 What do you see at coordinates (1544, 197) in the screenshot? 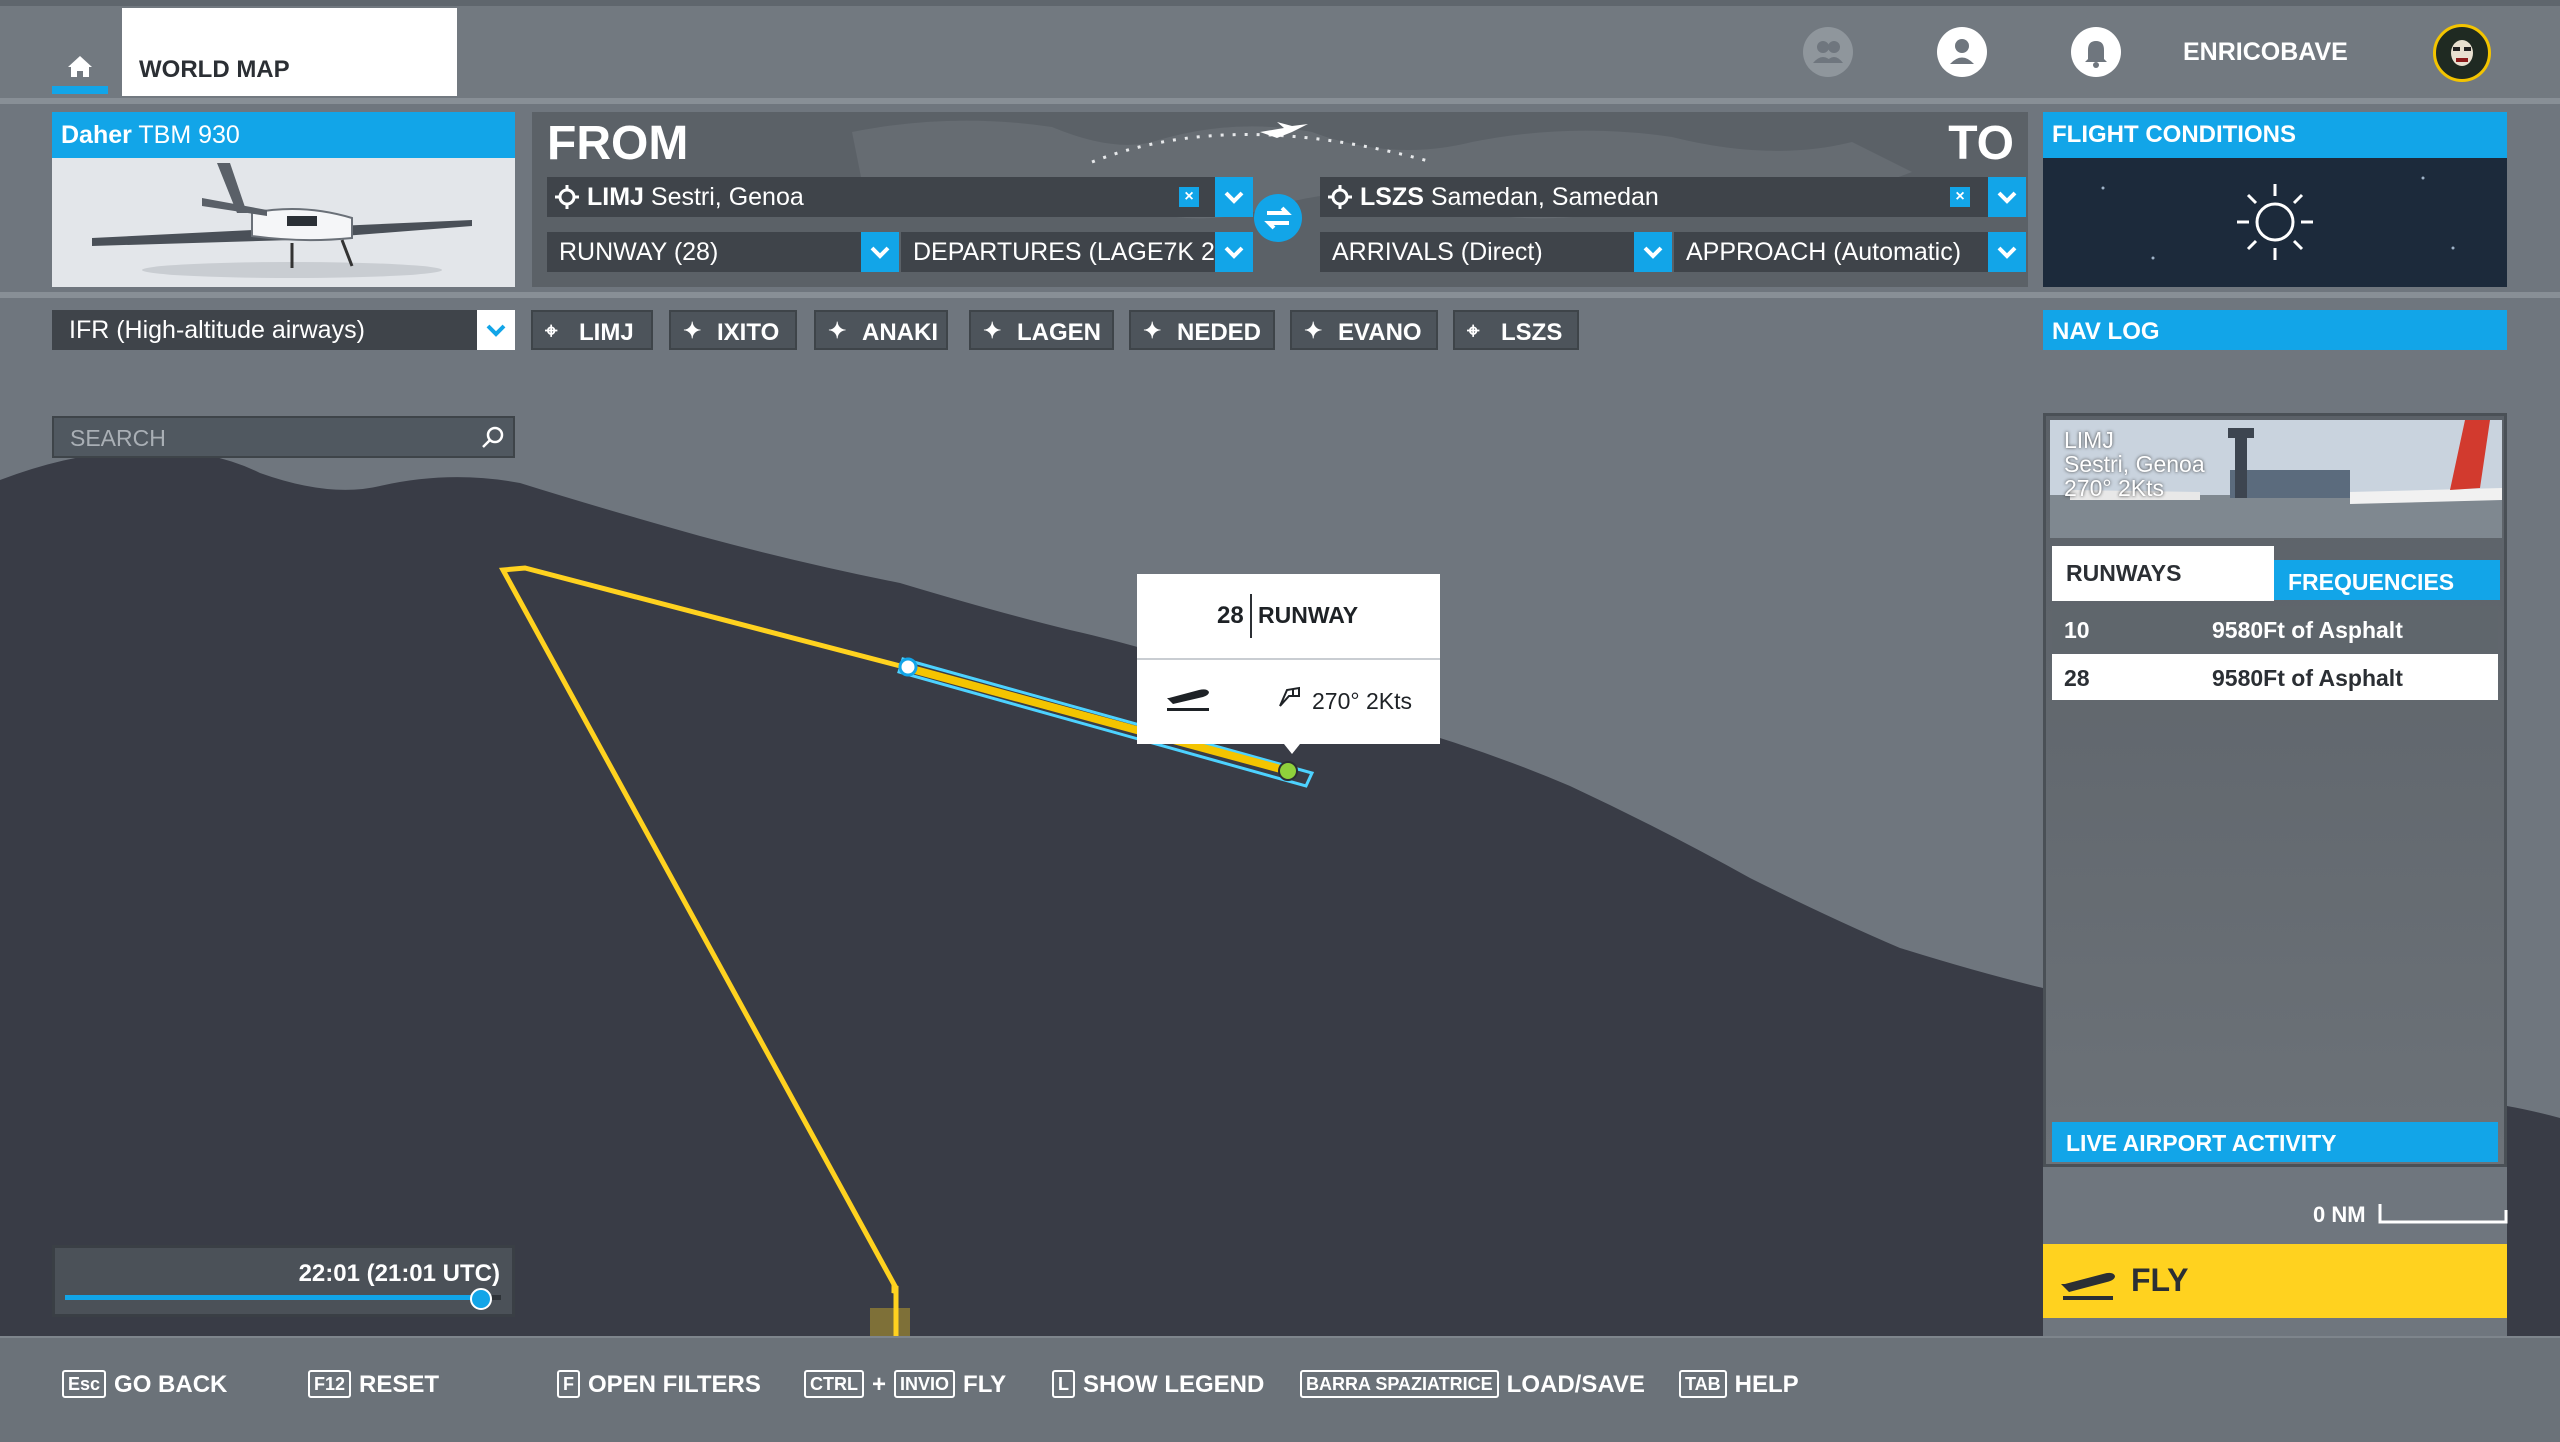
I see `arrival-name: Samedan, Samedan` at bounding box center [1544, 197].